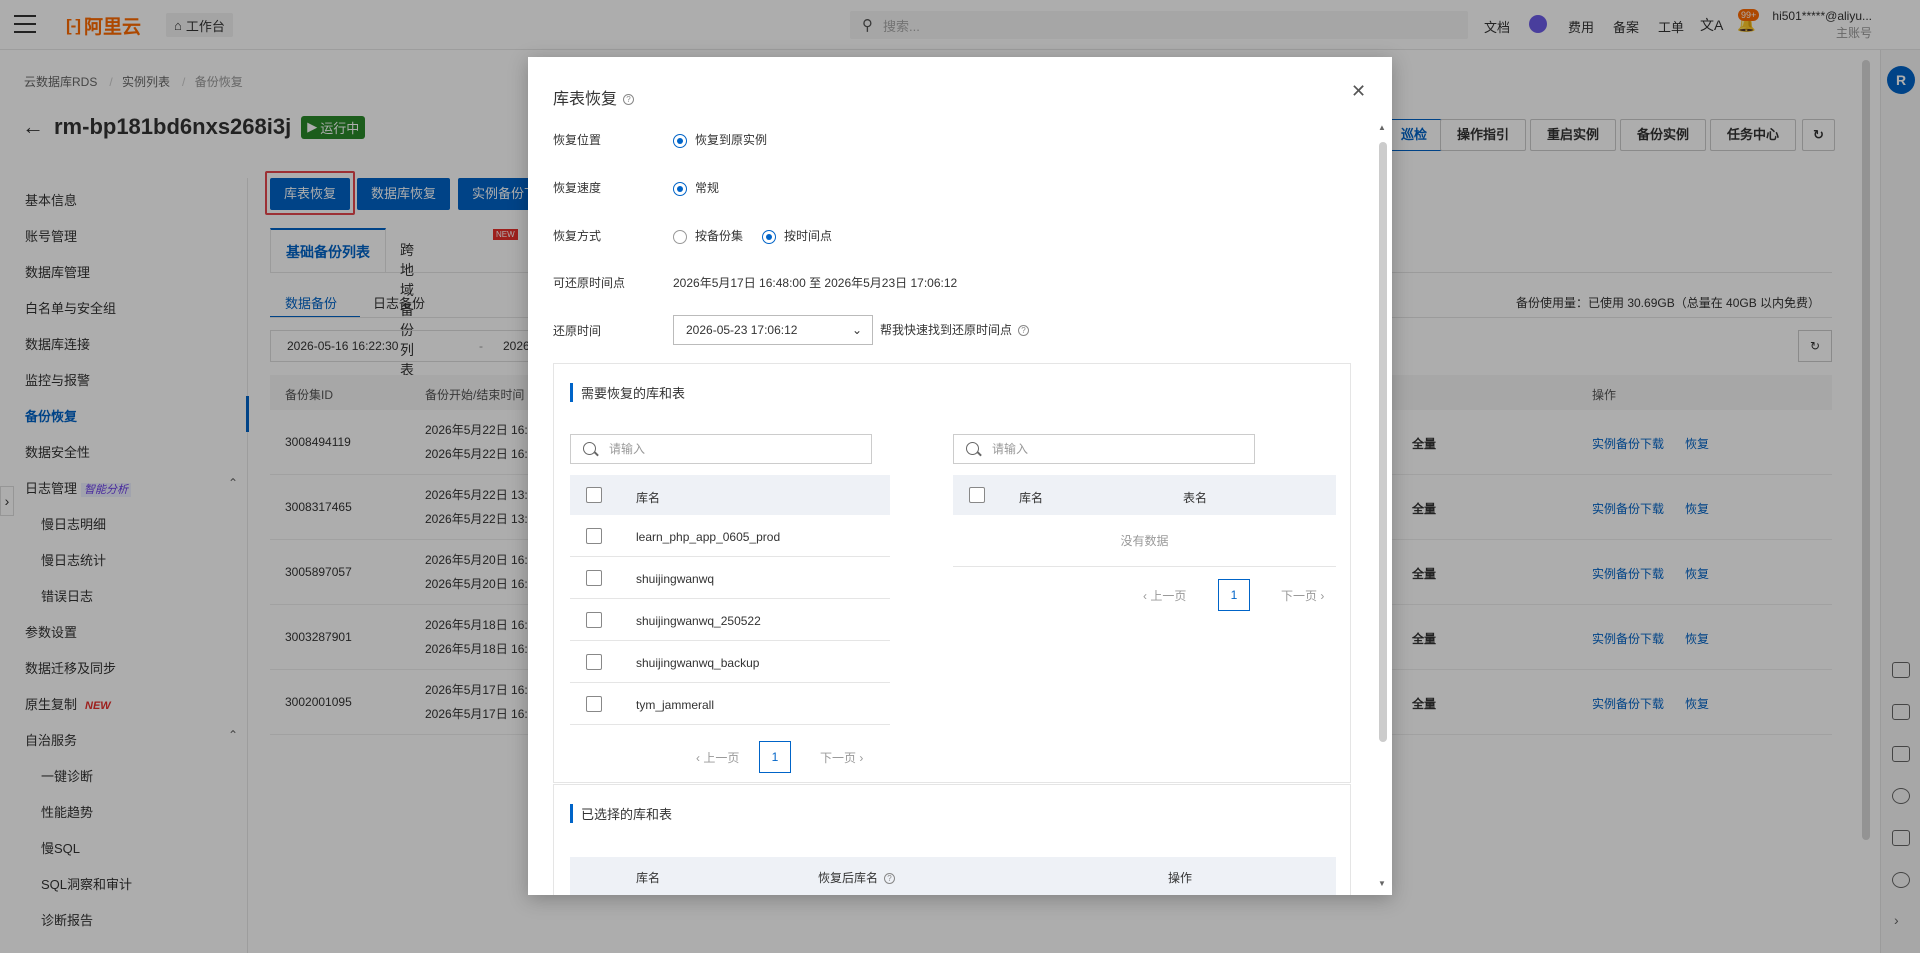 This screenshot has width=1920, height=953. Describe the element at coordinates (627, 392) in the screenshot. I see `section-title: 需要恢复的库和表` at that location.